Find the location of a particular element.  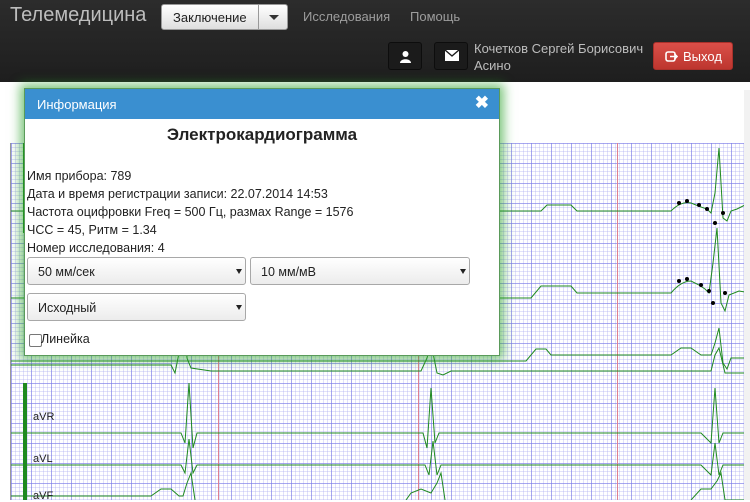

modal-title: Информация is located at coordinates (77, 104).